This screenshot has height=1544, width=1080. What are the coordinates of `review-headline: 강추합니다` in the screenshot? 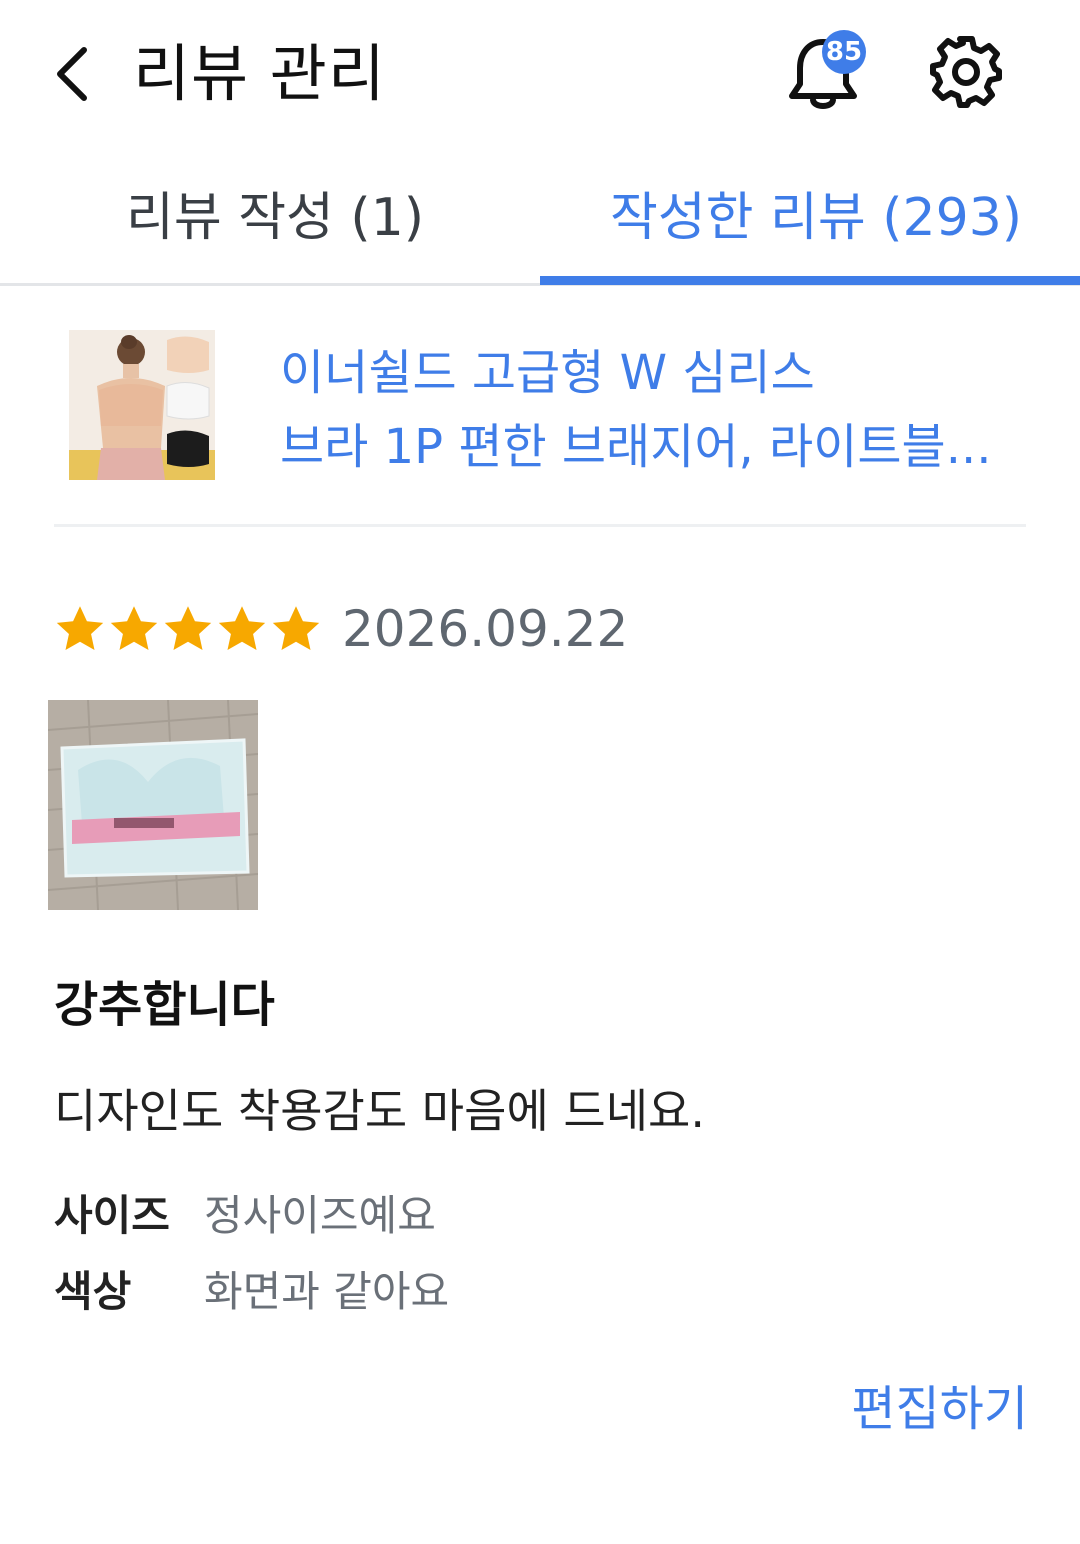 It's located at (164, 1005).